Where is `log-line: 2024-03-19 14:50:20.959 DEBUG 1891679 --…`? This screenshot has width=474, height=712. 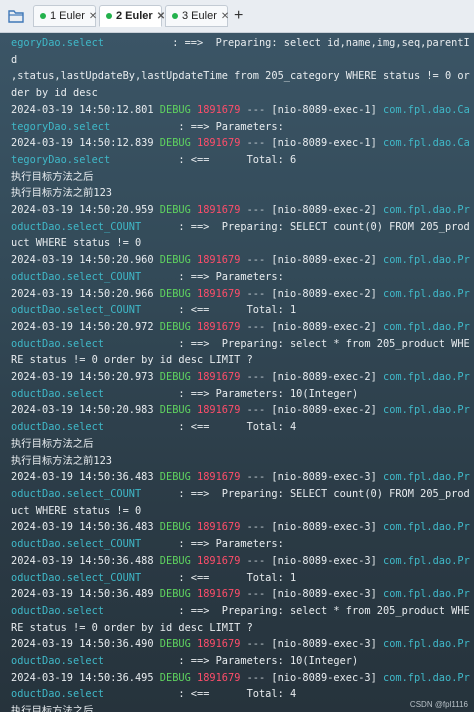 log-line: 2024-03-19 14:50:20.959 DEBUG 1891679 --… is located at coordinates (240, 227).